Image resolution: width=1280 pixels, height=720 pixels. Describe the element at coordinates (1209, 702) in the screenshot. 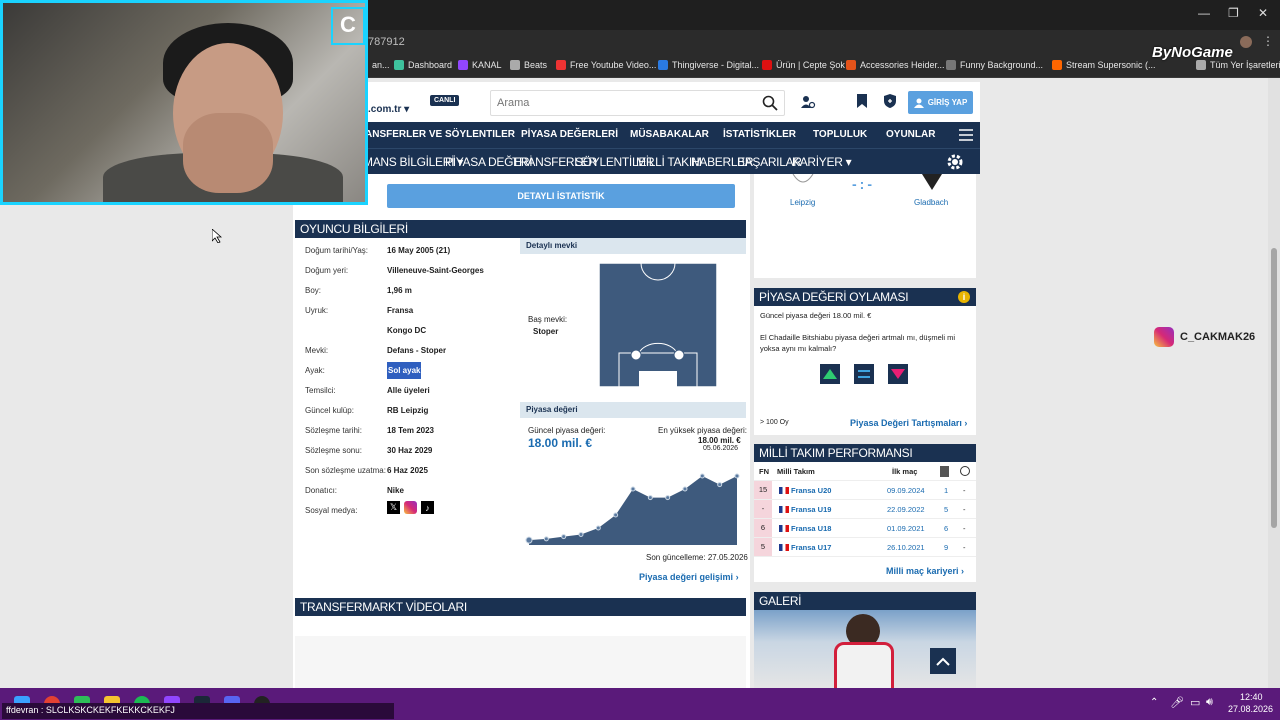

I see `volume-icon: 🔊︎` at that location.